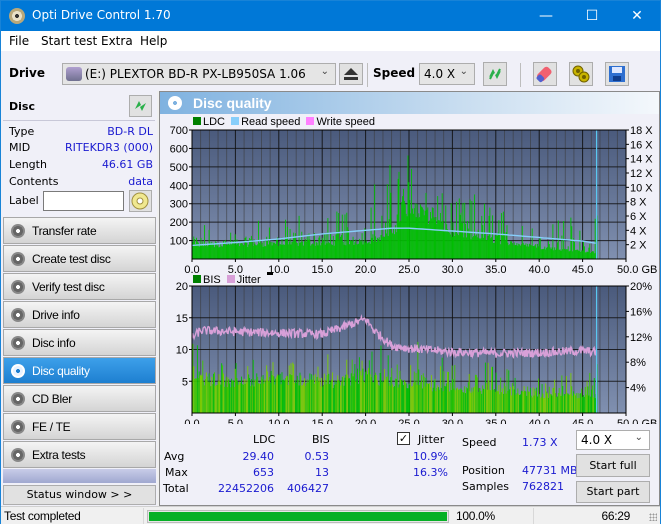  Describe the element at coordinates (117, 41) in the screenshot. I see `menu-extra: Extra` at that location.